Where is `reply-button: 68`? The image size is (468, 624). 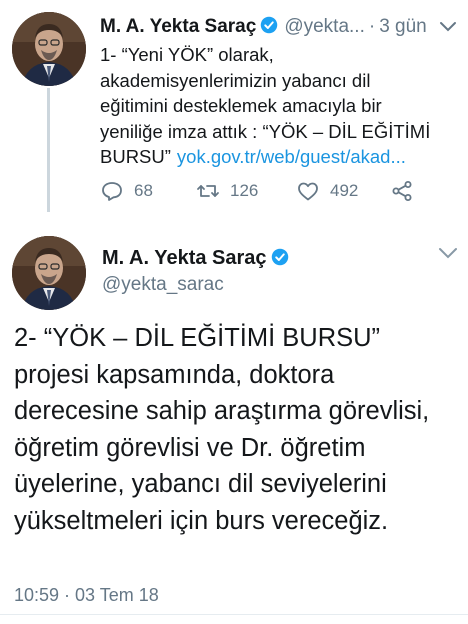 reply-button: 68 is located at coordinates (126, 191).